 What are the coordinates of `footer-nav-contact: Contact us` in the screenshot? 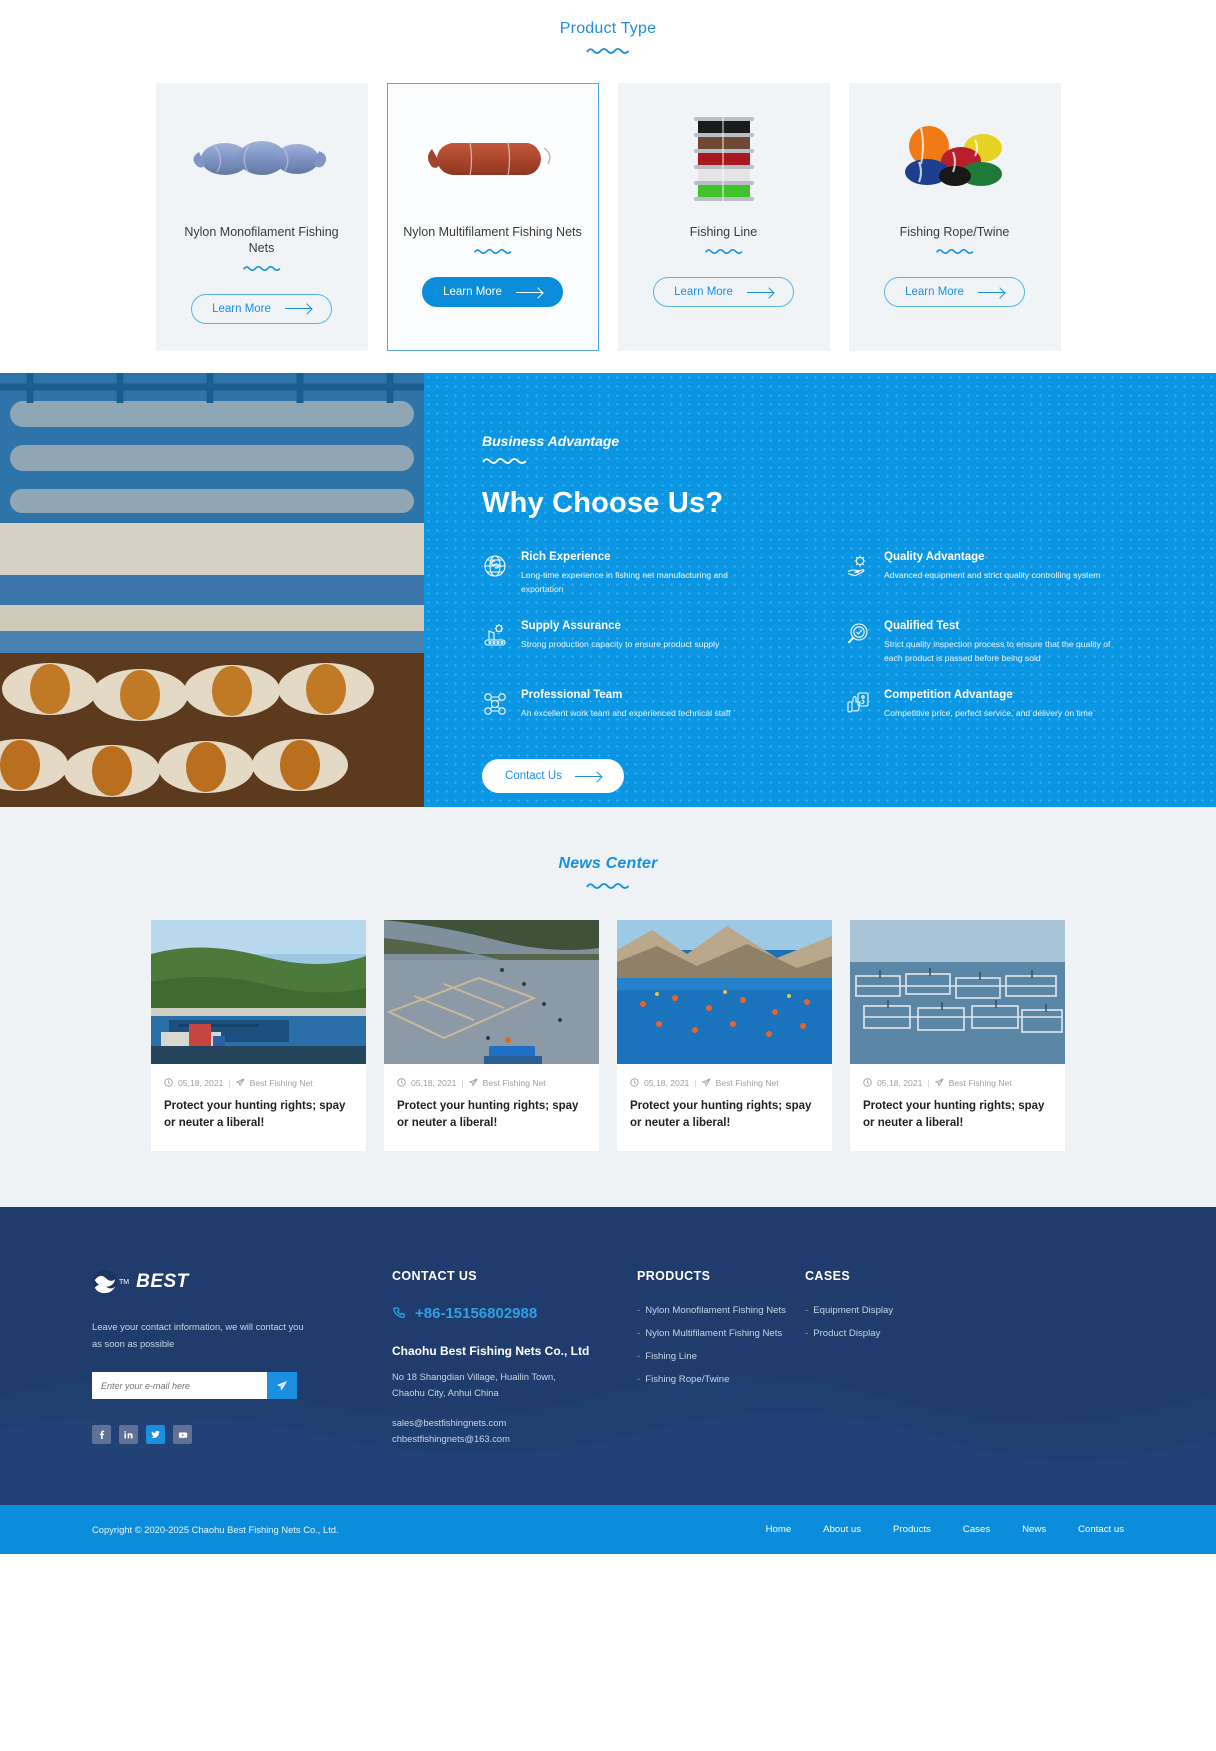 It's located at (1101, 1529).